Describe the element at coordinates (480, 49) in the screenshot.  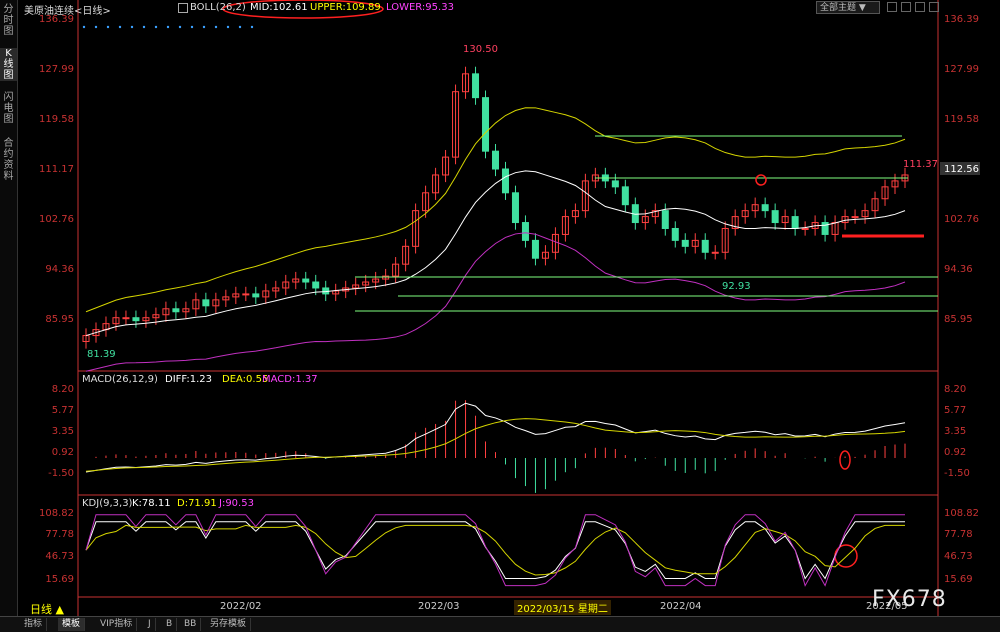
I see `annot-high: 130.50` at that location.